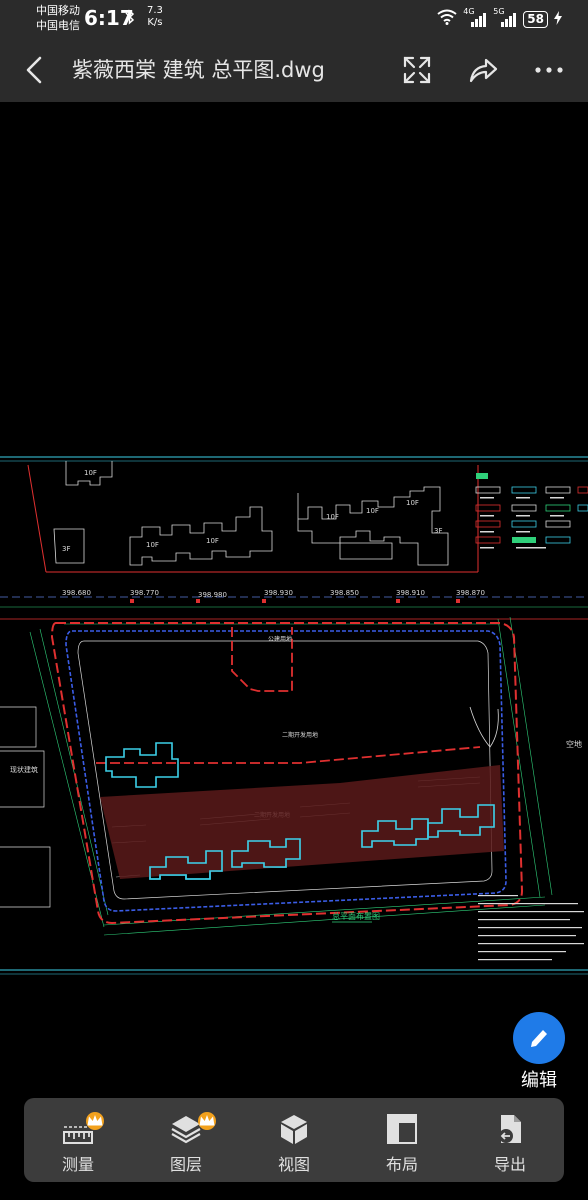 This screenshot has width=588, height=1200. I want to click on fullscreen-icon, so click(417, 70).